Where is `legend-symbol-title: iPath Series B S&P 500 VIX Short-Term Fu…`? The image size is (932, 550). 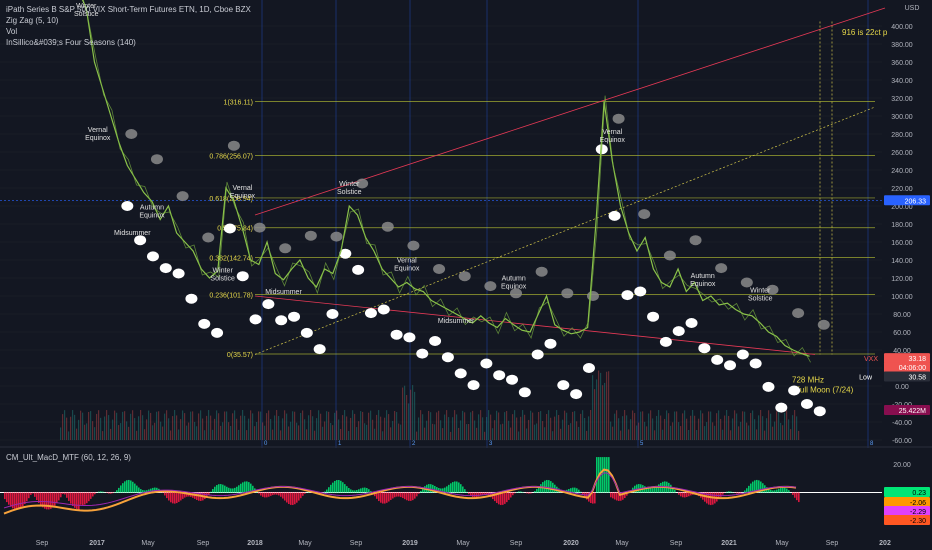 legend-symbol-title: iPath Series B S&P 500 VIX Short-Term Fu… is located at coordinates (128, 9).